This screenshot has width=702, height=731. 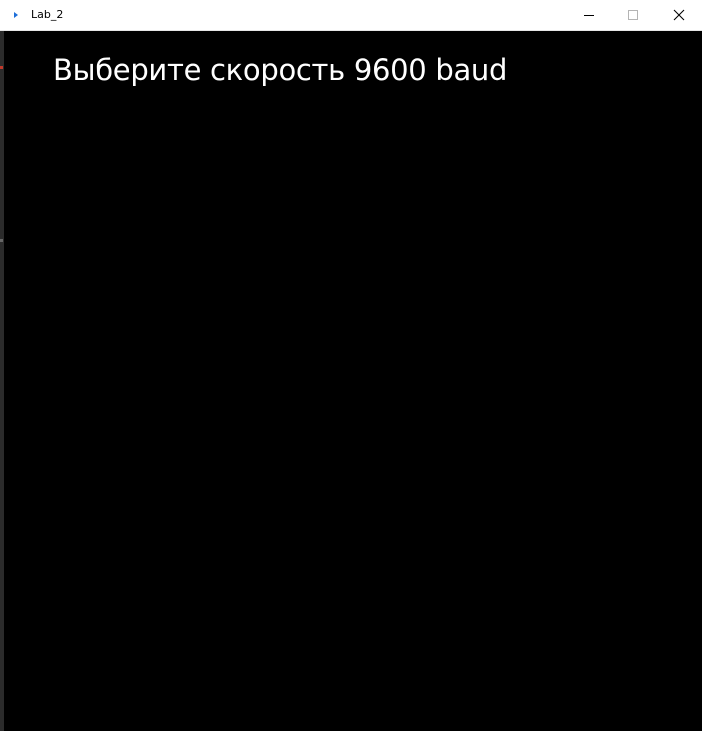 I want to click on title-bar: Lab_2, so click(x=351, y=15).